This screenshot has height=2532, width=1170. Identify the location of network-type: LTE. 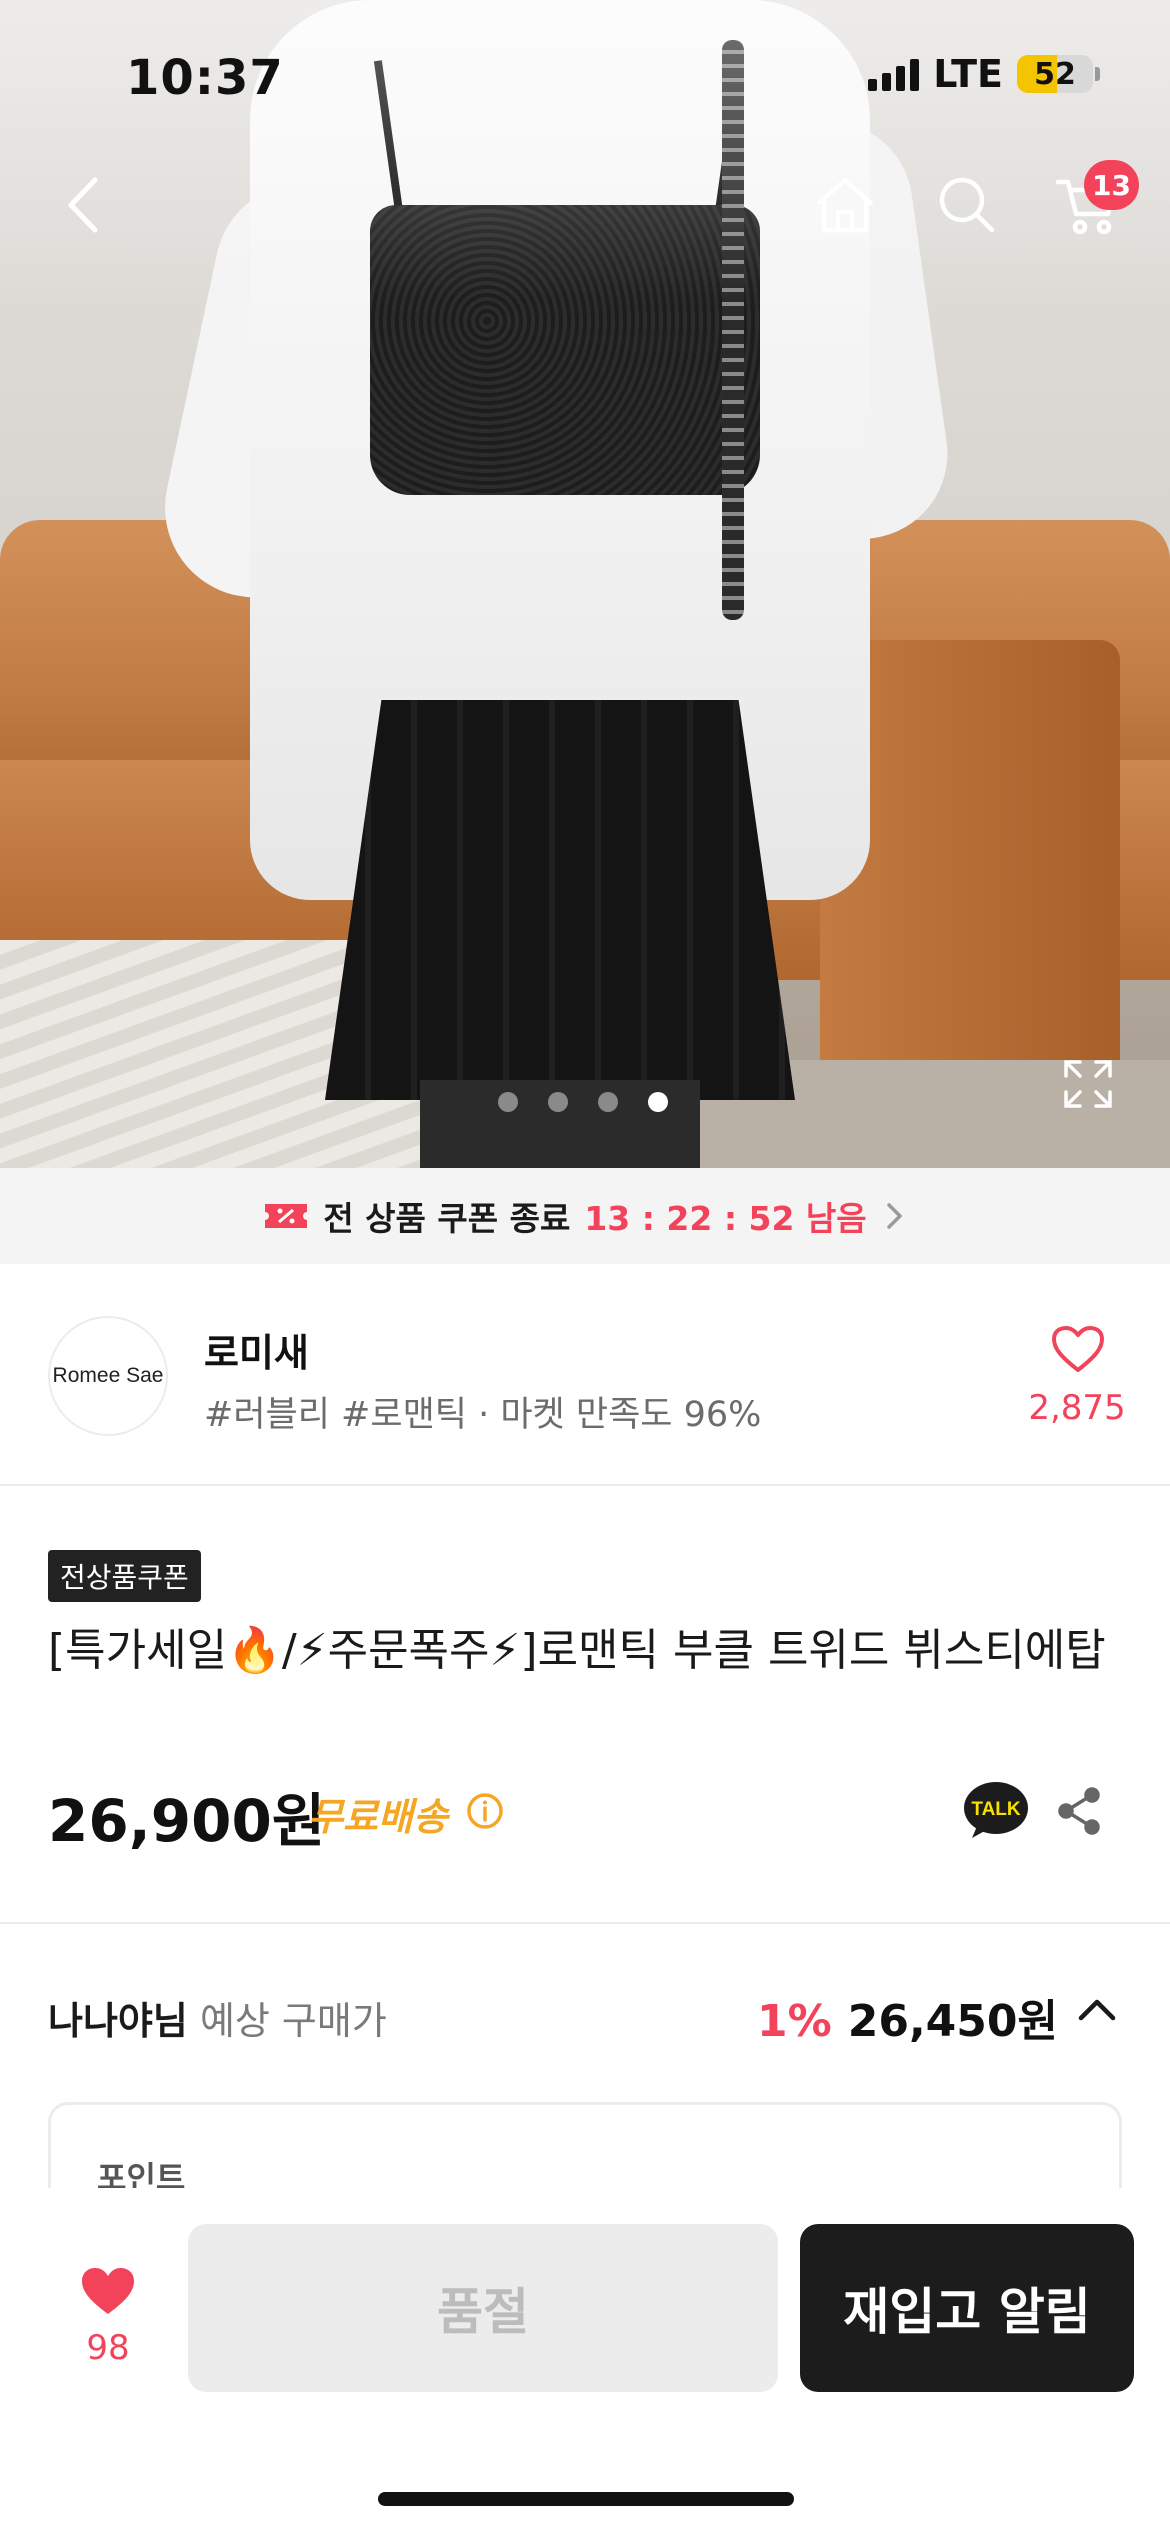
(968, 74).